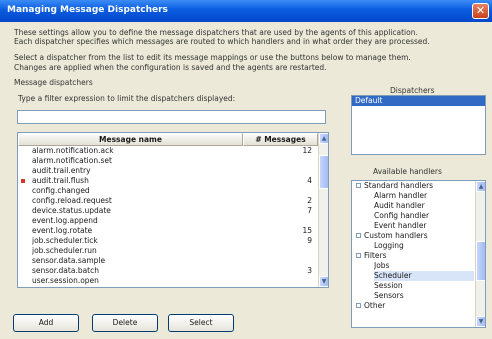 This screenshot has width=492, height=339. I want to click on tree-node-label: Custom handlers, so click(396, 235).